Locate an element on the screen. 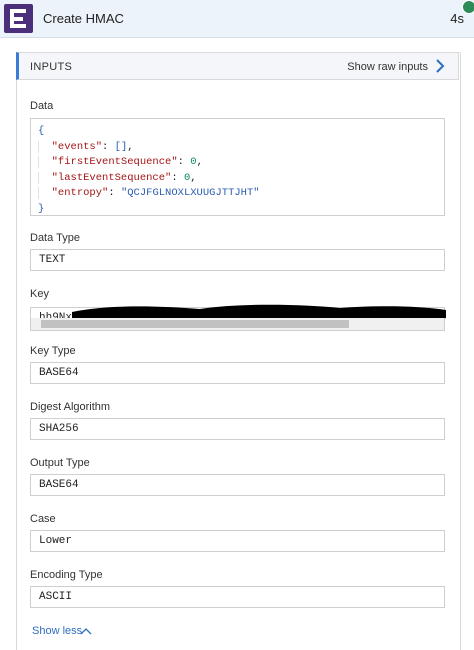 The width and height of the screenshot is (474, 650). output-type-field: BASE64 is located at coordinates (237, 485).